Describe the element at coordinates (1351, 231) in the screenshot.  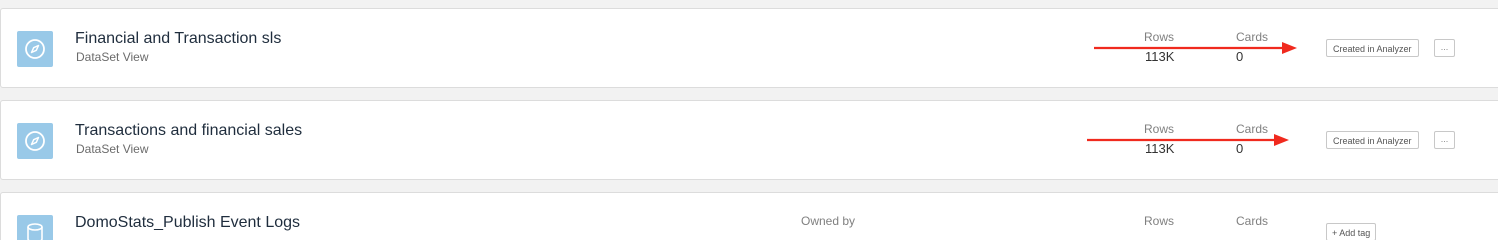
I see `add-tag-button: + Add tag` at that location.